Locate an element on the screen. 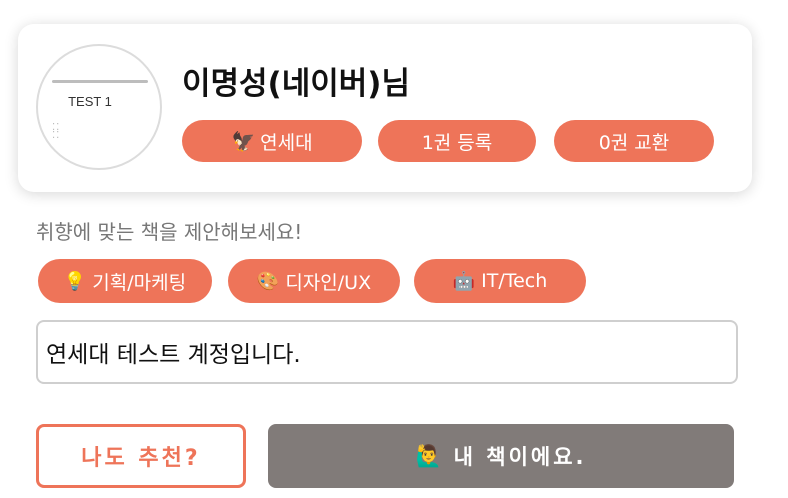 The height and width of the screenshot is (498, 788). tag-label: 디자인/UX is located at coordinates (328, 282).